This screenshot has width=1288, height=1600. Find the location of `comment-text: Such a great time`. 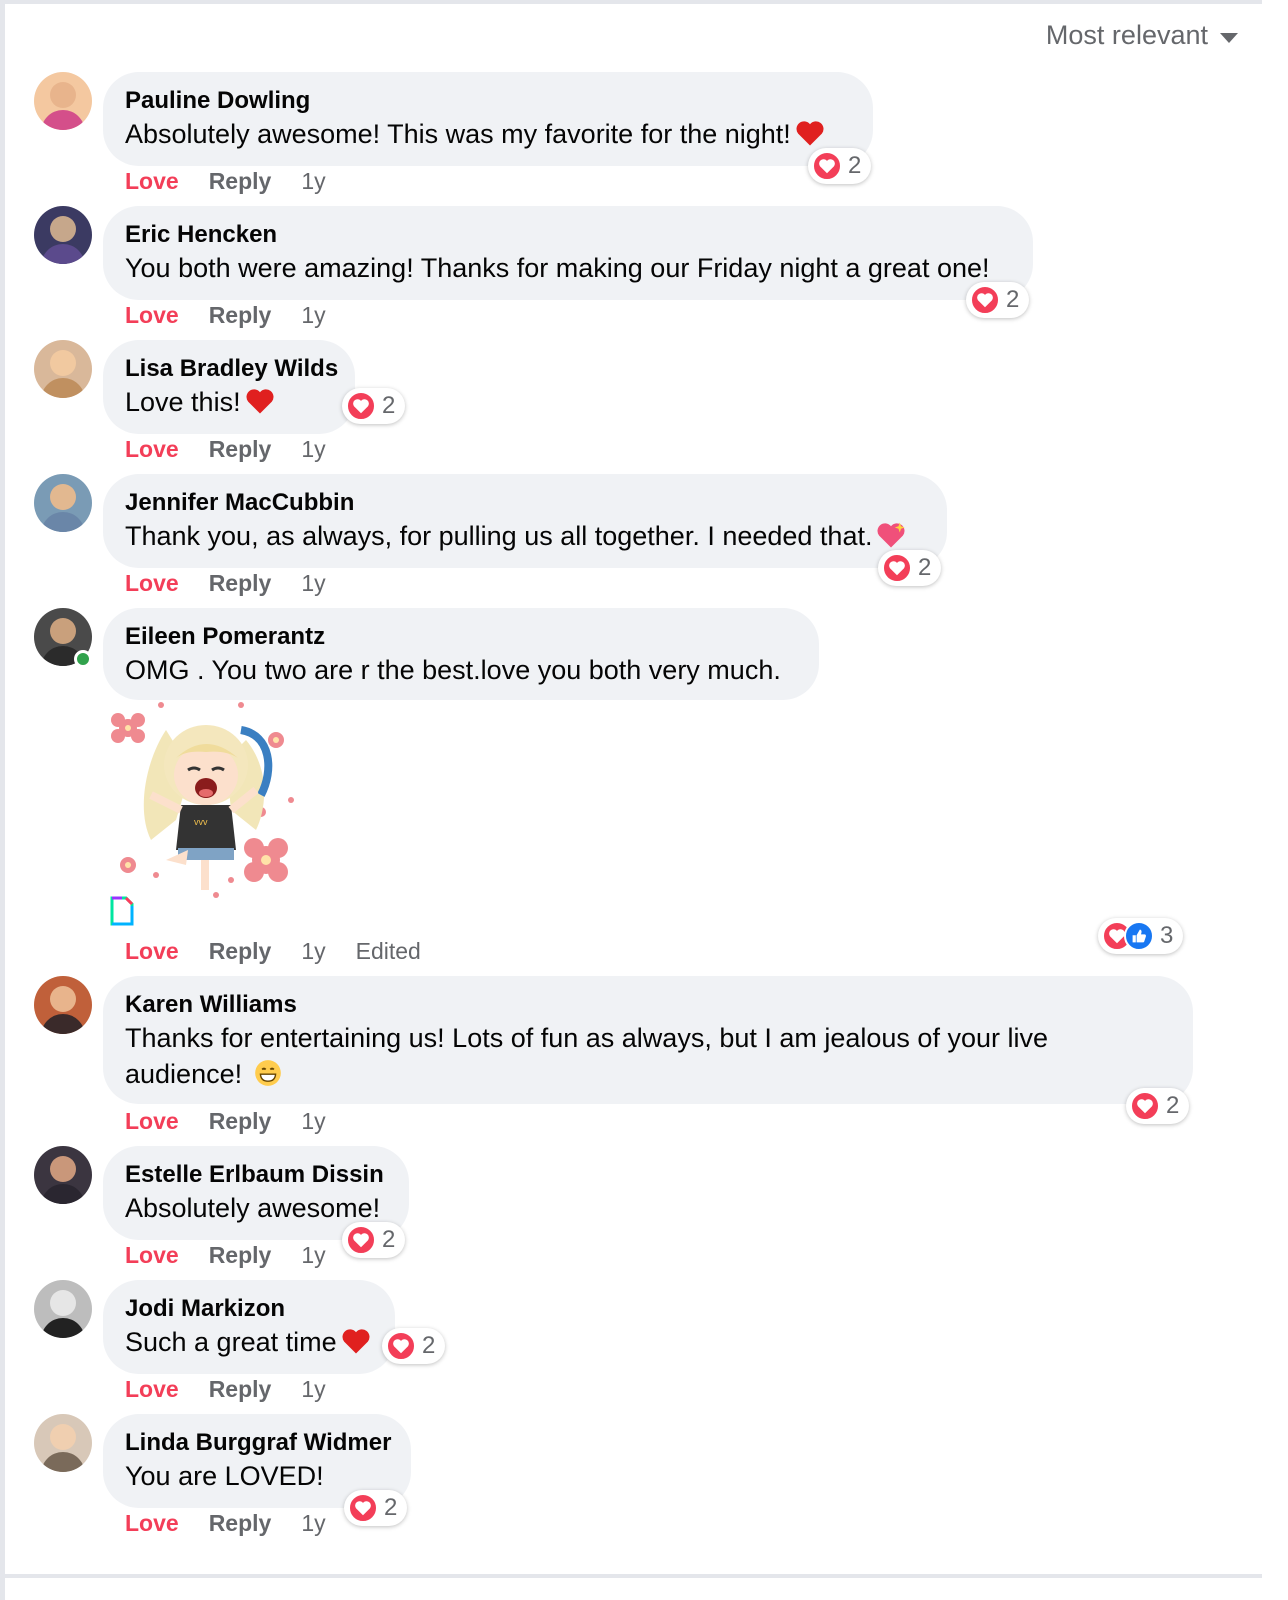

comment-text: Such a great time is located at coordinates (231, 1342).